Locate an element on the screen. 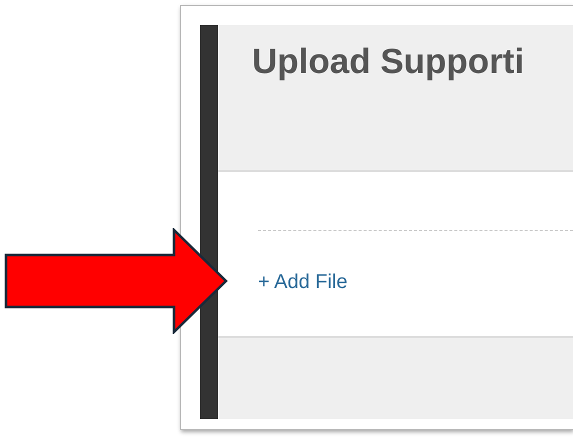 This screenshot has width=573, height=438. panel-title: Upload Supporti is located at coordinates (389, 62).